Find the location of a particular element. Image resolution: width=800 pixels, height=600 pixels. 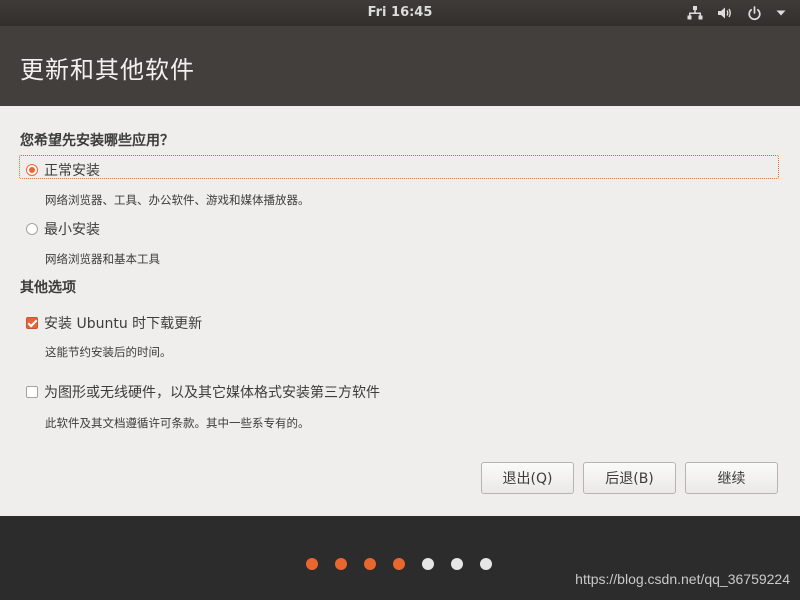

back-button: 后退(B) is located at coordinates (629, 478).